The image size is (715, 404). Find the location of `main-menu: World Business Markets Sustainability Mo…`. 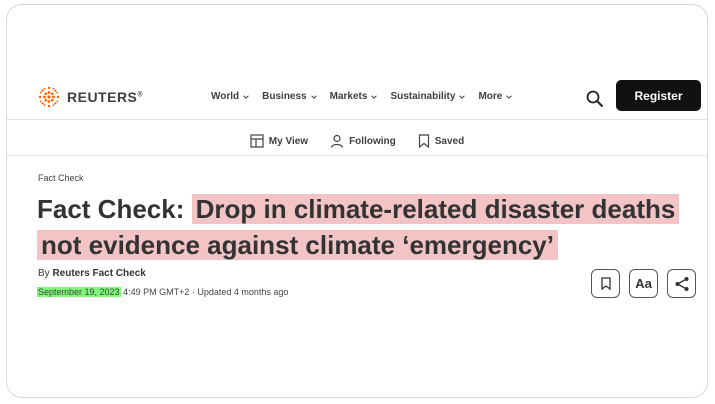

main-menu: World Business Markets Sustainability Mo… is located at coordinates (362, 96).